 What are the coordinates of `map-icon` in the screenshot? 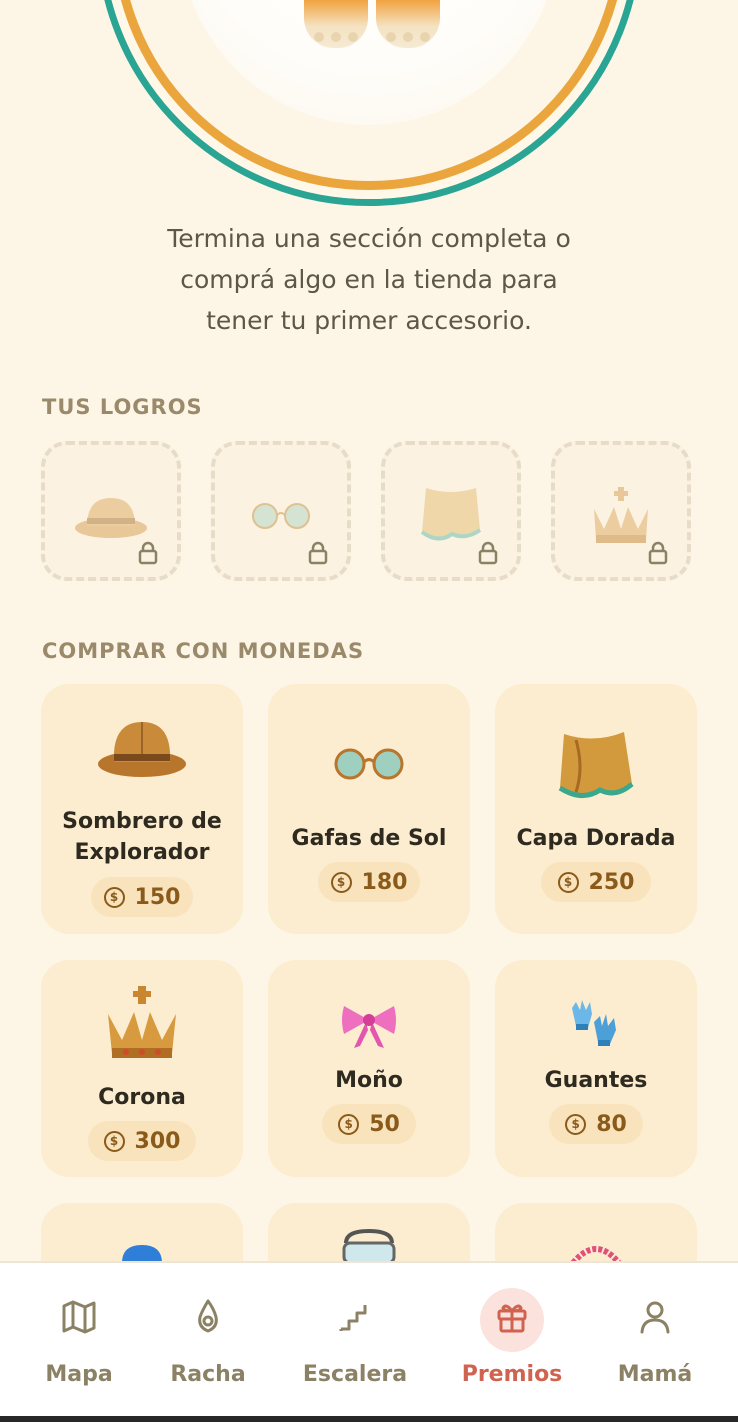 It's located at (79, 1317).